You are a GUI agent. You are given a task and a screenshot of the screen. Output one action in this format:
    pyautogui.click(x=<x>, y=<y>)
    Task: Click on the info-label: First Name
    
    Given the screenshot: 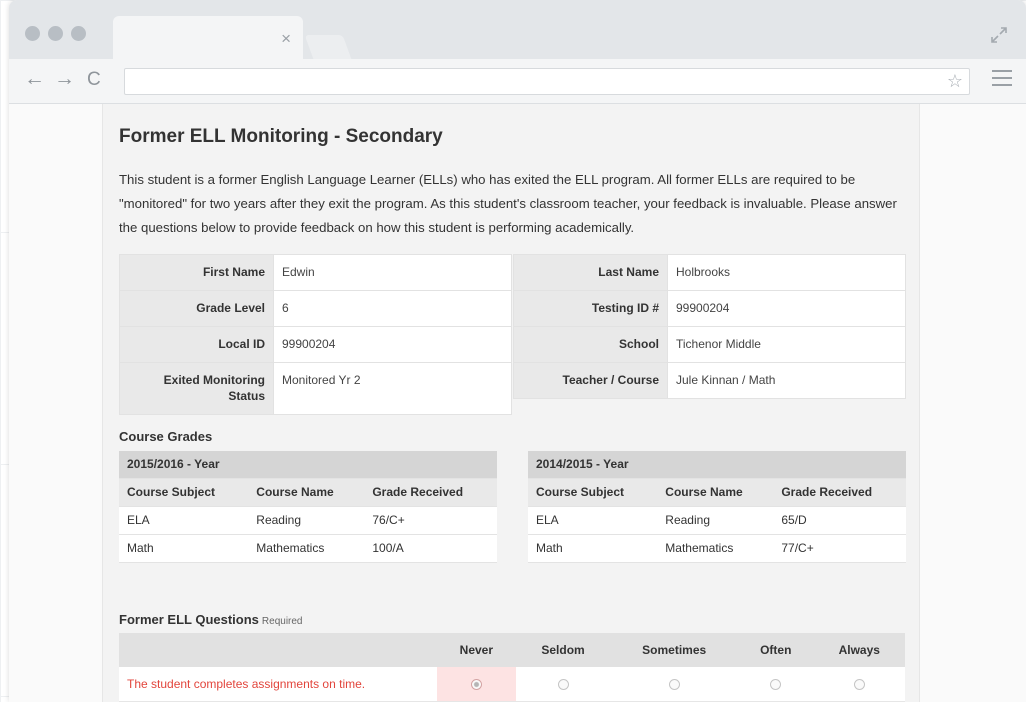 What is the action you would take?
    pyautogui.click(x=196, y=272)
    